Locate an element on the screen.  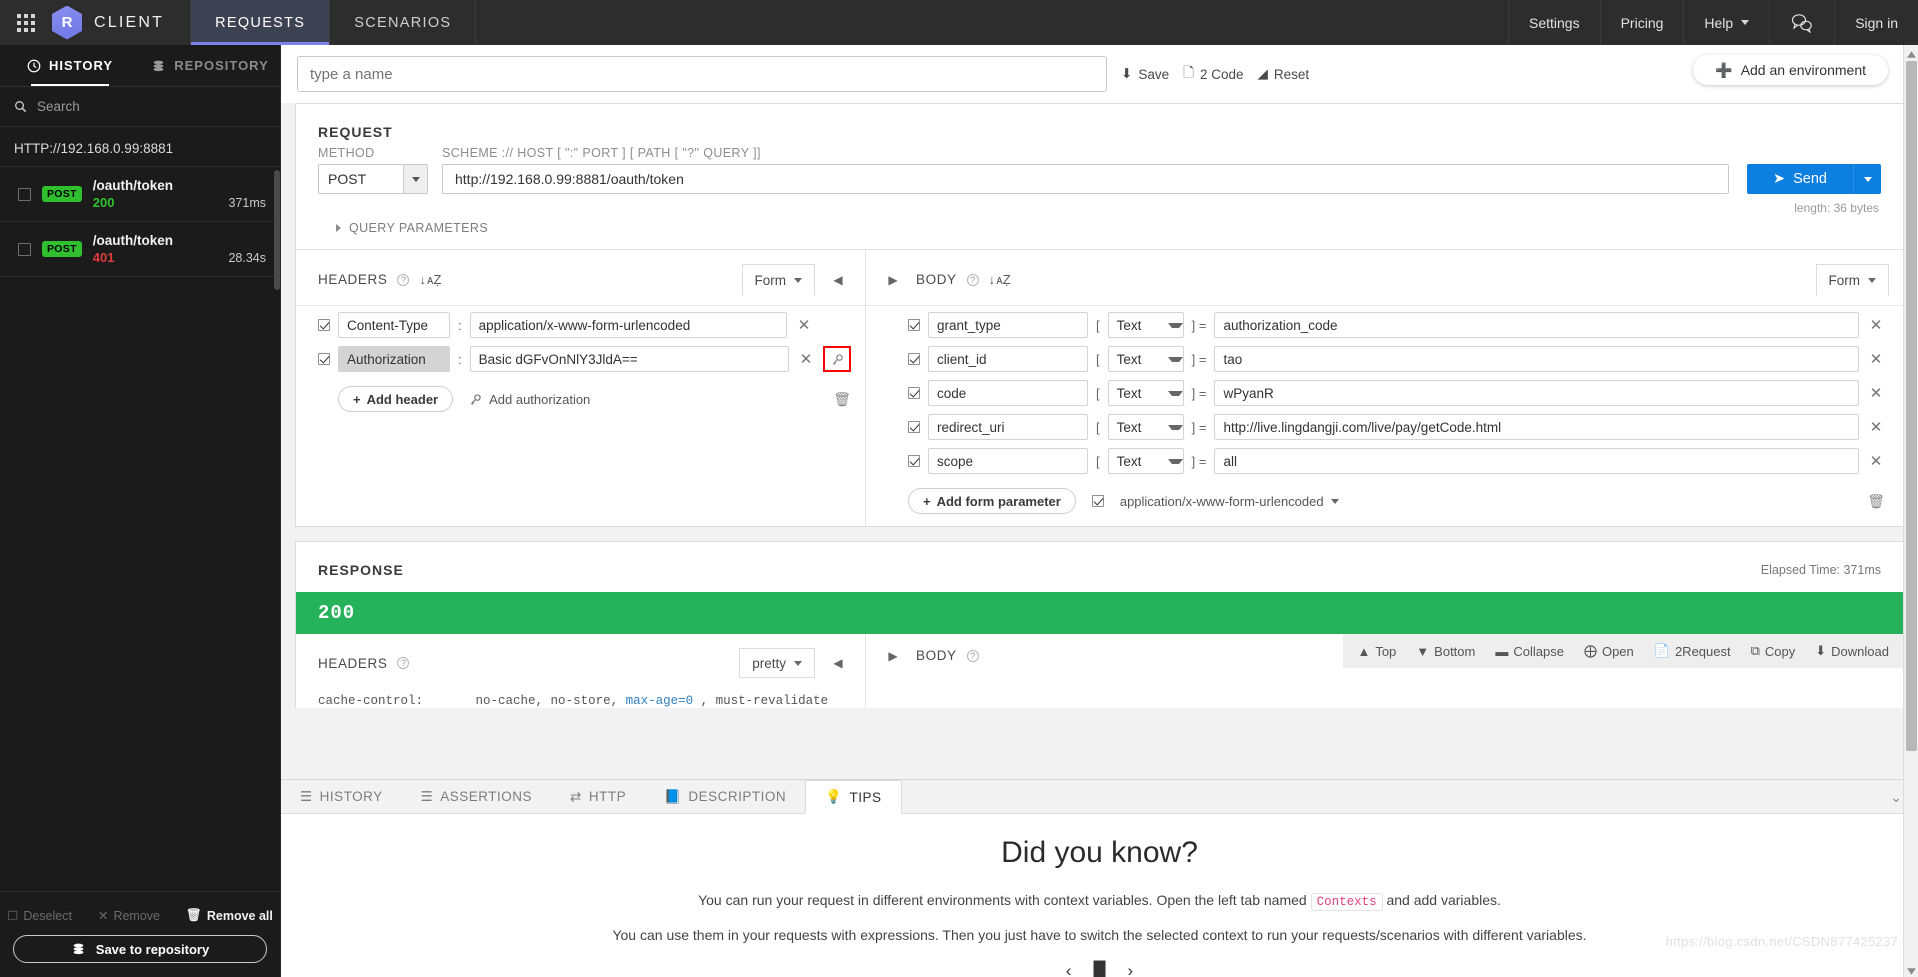
list-item: POST /oauth/token 401 28.34s is located at coordinates (140, 249).